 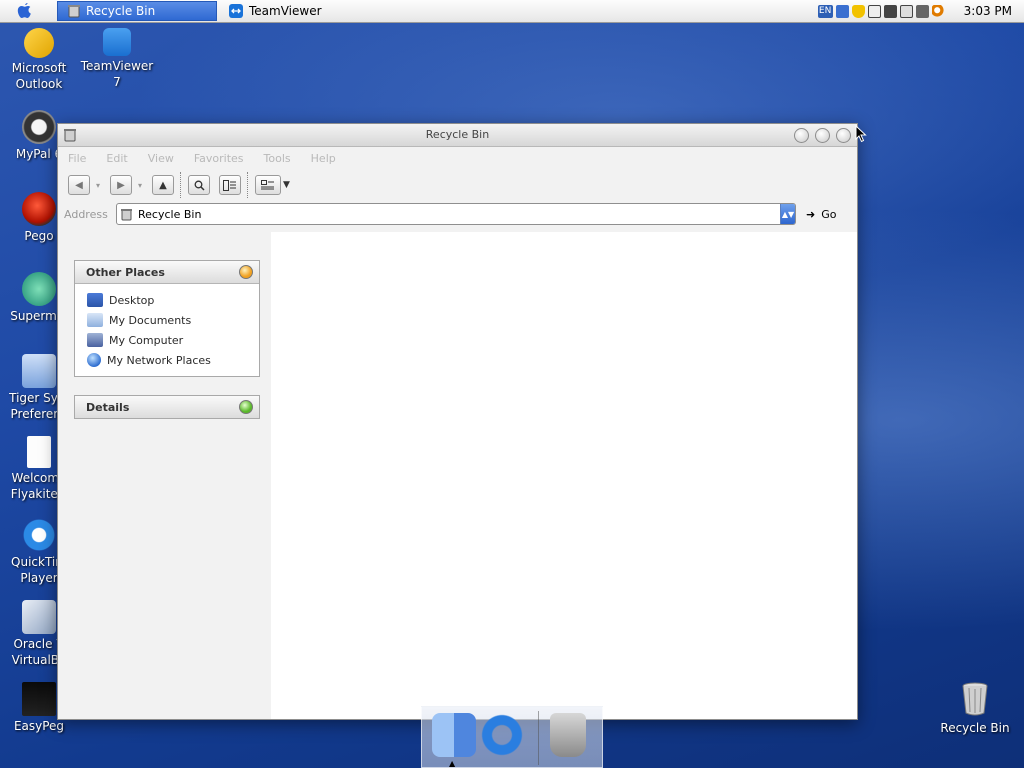 I want to click on forward-dropdown-icon: ▾, so click(x=140, y=185).